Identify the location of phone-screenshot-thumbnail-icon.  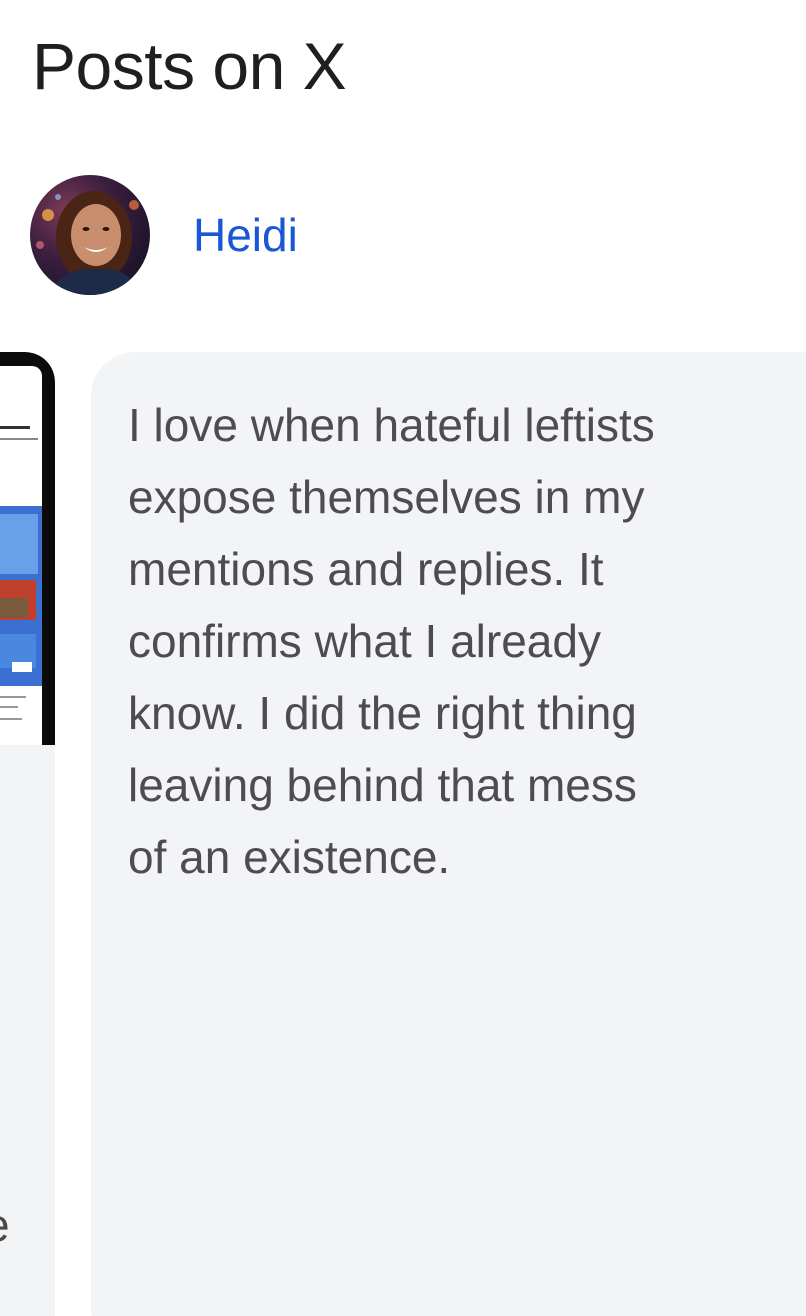
(27, 548).